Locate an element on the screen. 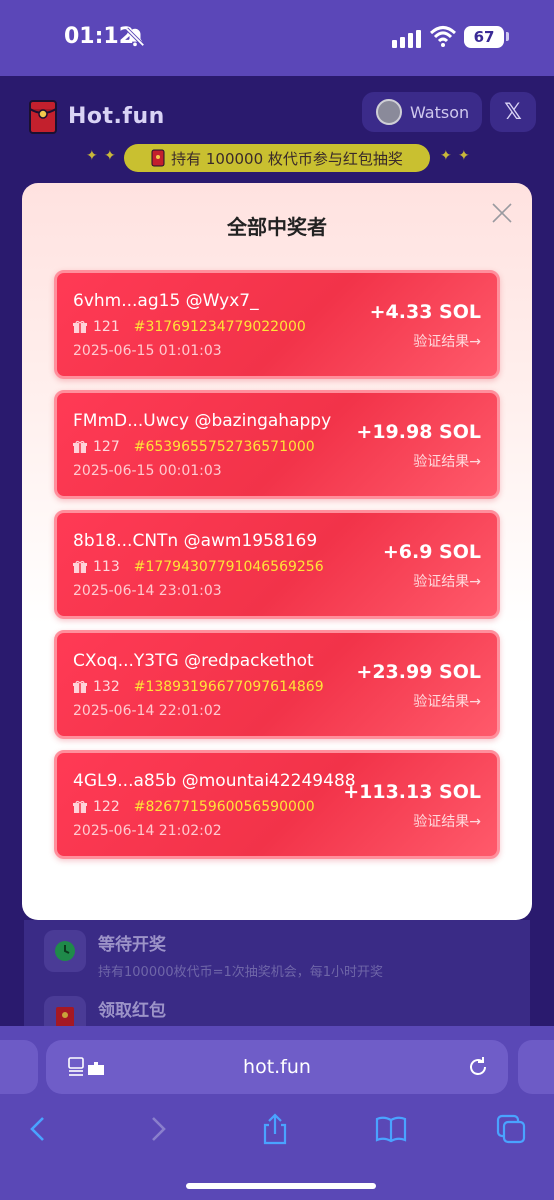 Image resolution: width=554 pixels, height=1200 pixels. red-packet-logo-icon is located at coordinates (43, 117).